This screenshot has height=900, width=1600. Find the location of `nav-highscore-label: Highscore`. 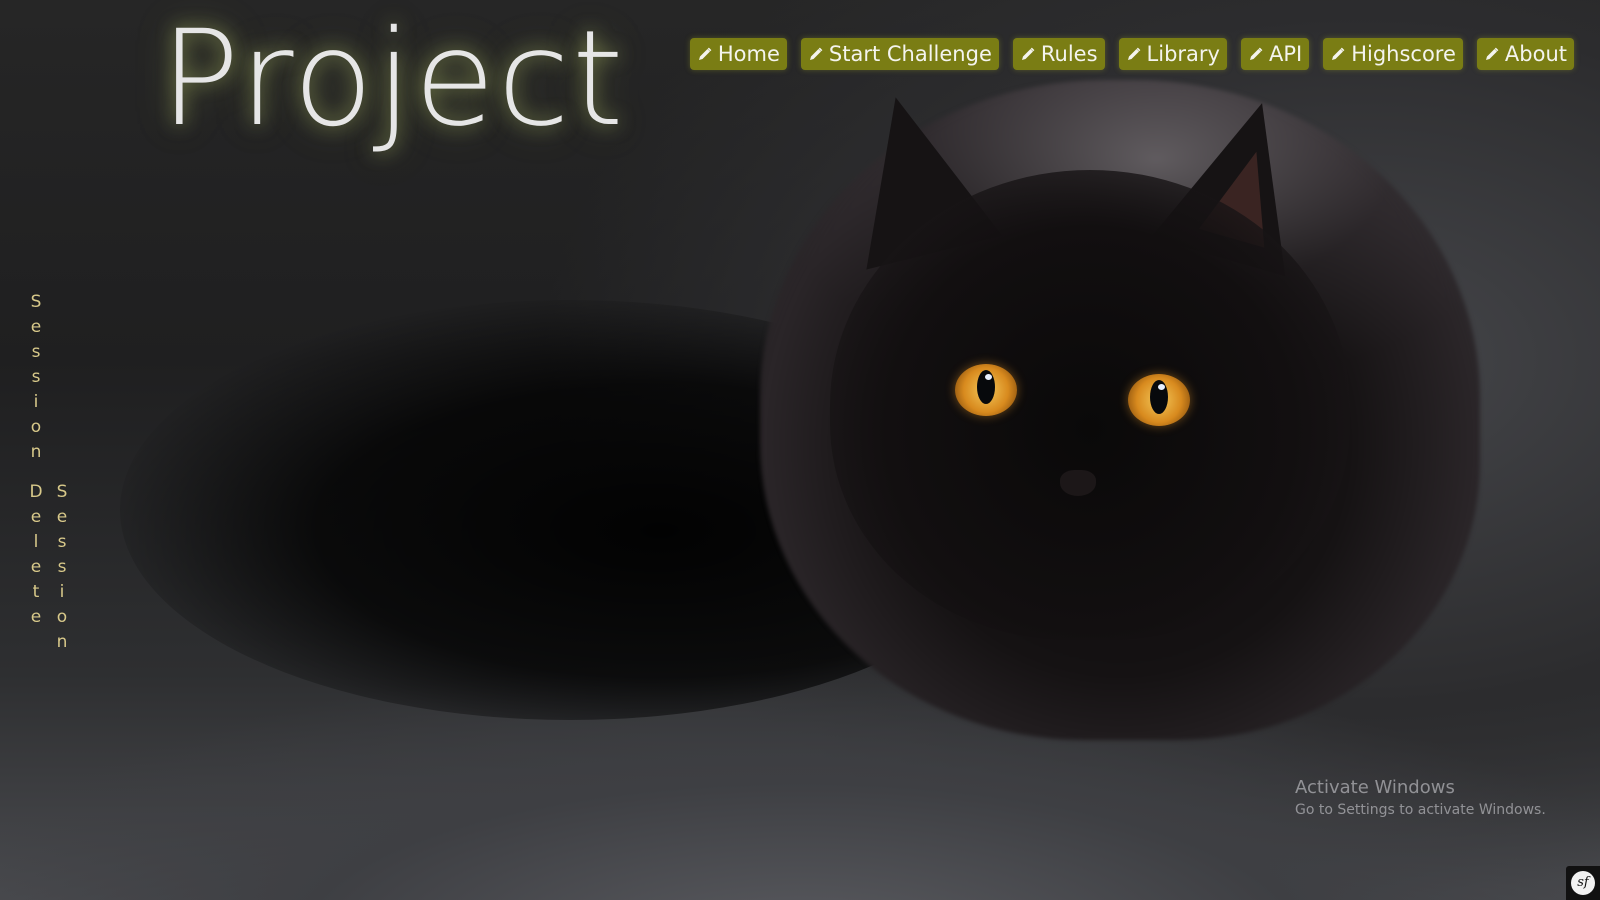

nav-highscore-label: Highscore is located at coordinates (1403, 54).